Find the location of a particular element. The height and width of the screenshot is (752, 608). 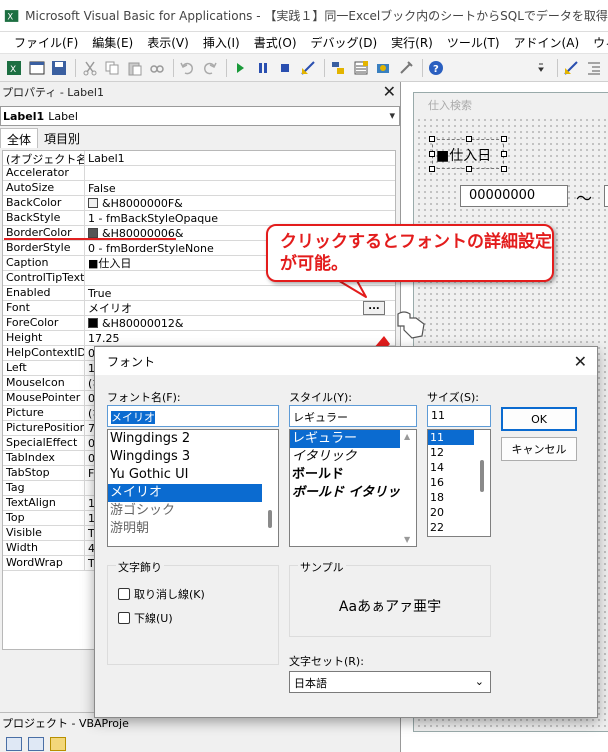

toolbar-overflow-icon is located at coordinates (541, 68).